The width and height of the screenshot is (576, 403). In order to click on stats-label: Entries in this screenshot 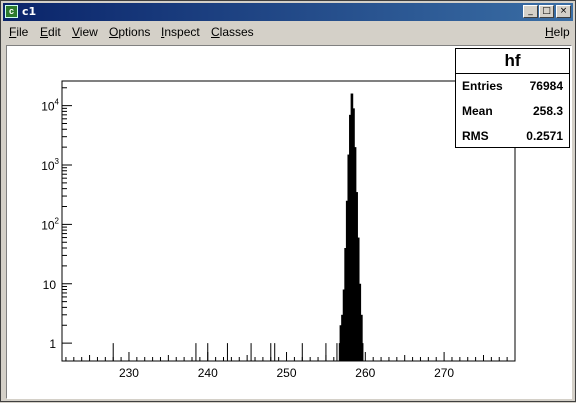, I will do `click(482, 86)`.